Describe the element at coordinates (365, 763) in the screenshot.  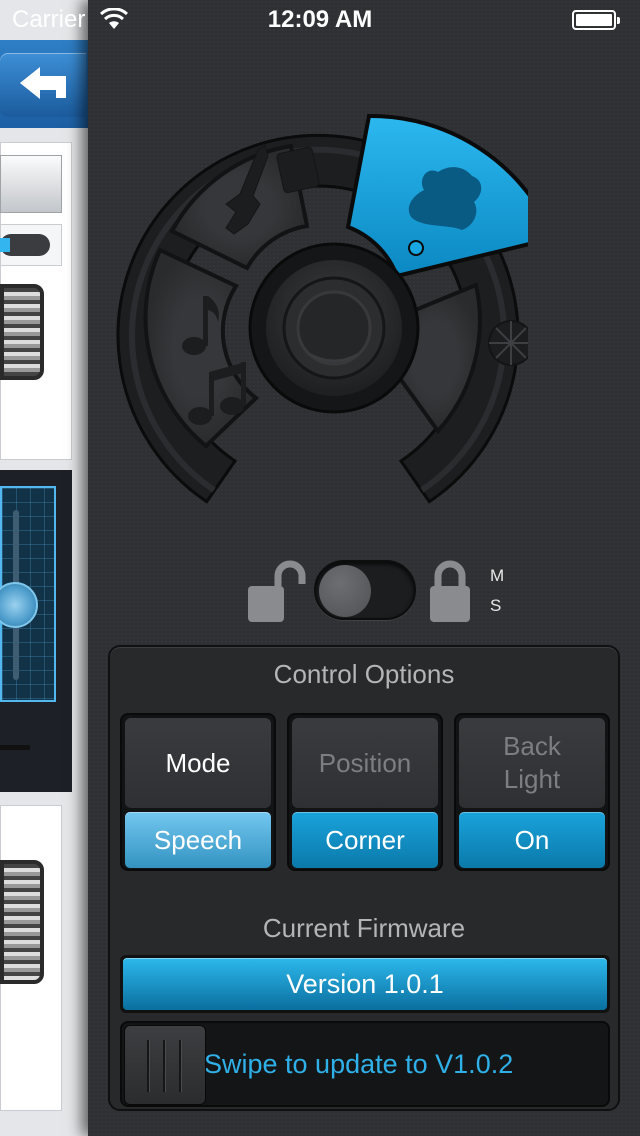
I see `position-label: Position` at that location.